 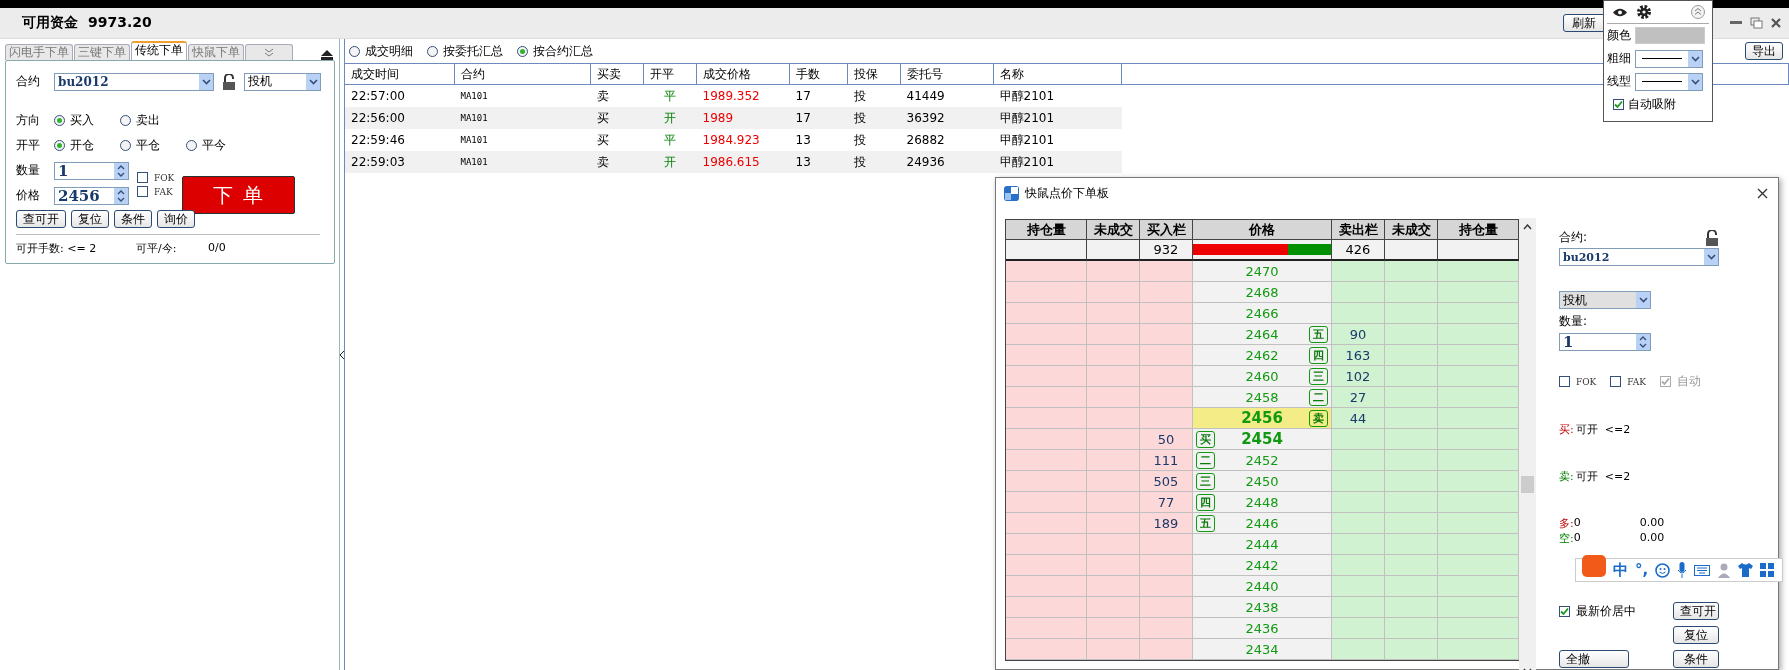 What do you see at coordinates (1262, 418) in the screenshot?
I see `price-cell: 2456 卖` at bounding box center [1262, 418].